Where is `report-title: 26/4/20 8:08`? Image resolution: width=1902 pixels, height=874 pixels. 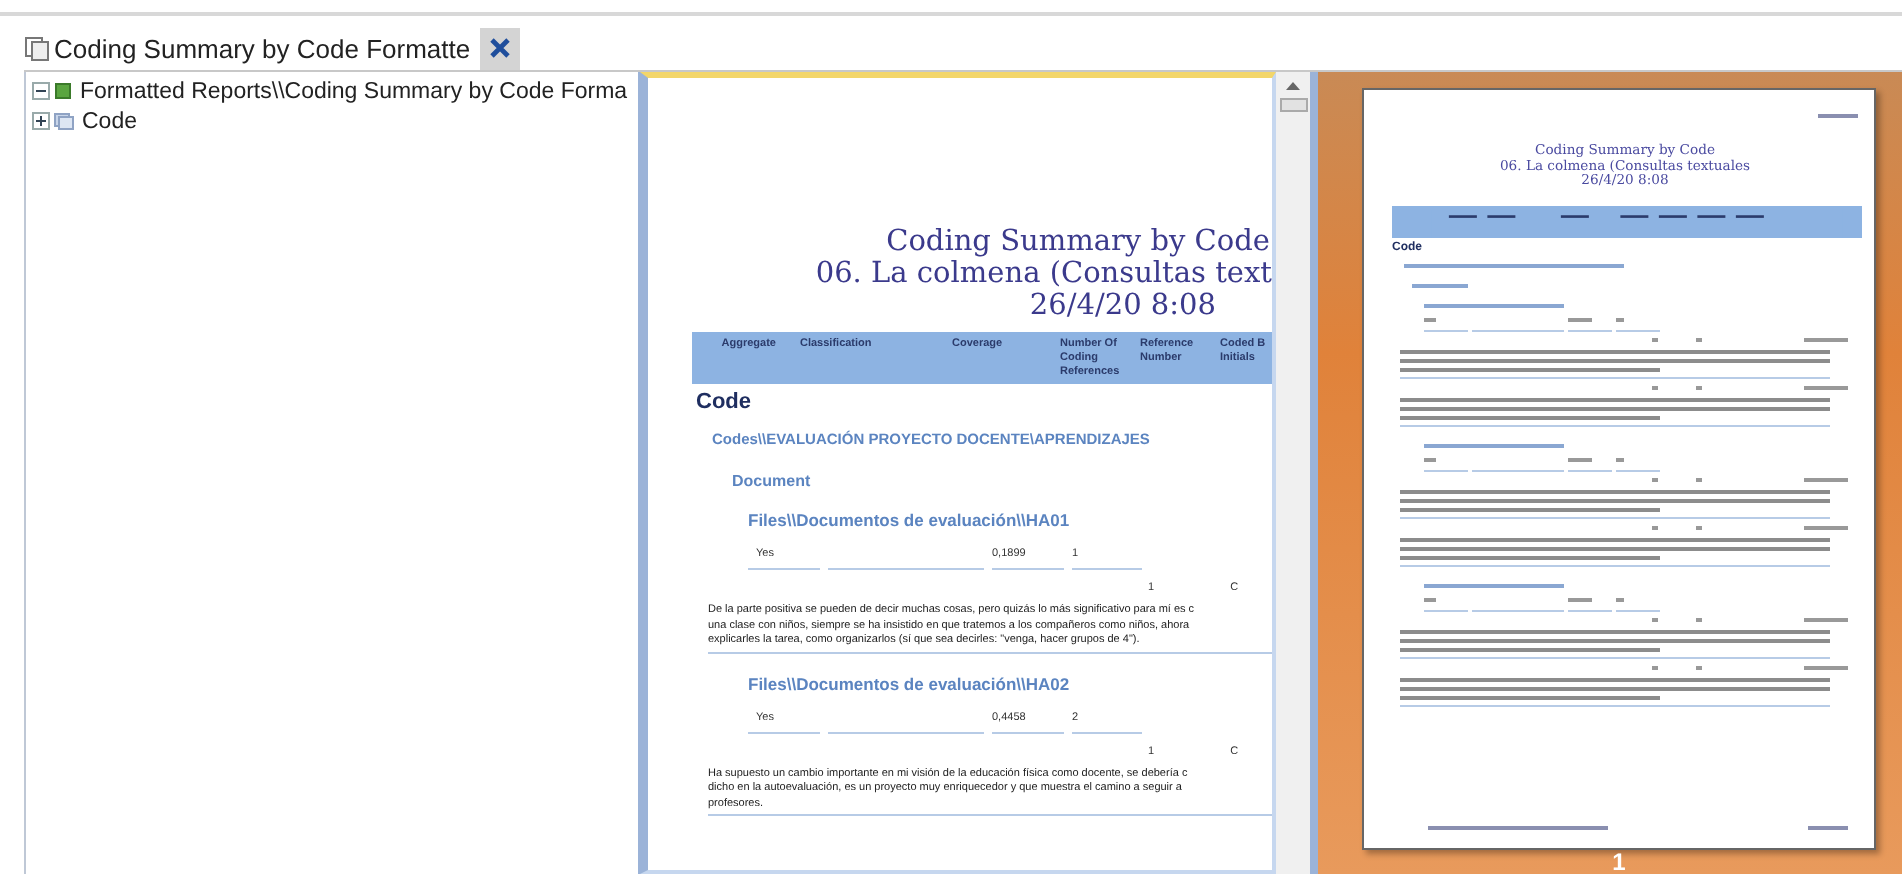 report-title: 26/4/20 8:08 is located at coordinates (1122, 306).